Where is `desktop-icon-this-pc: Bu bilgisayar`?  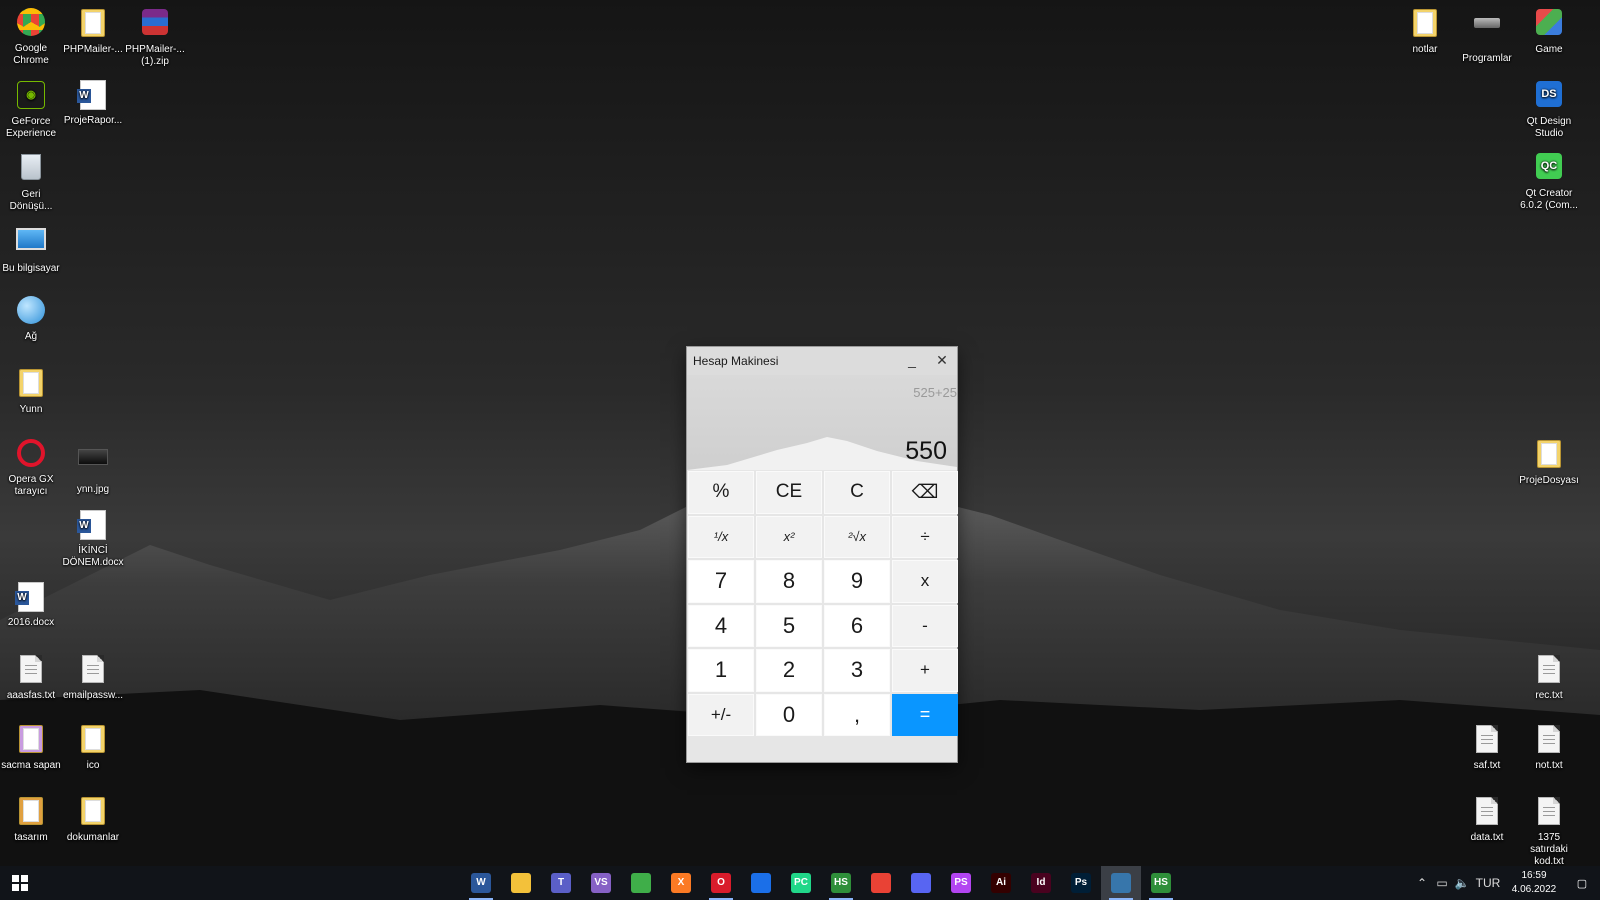 desktop-icon-this-pc: Bu bilgisayar is located at coordinates (31, 248).